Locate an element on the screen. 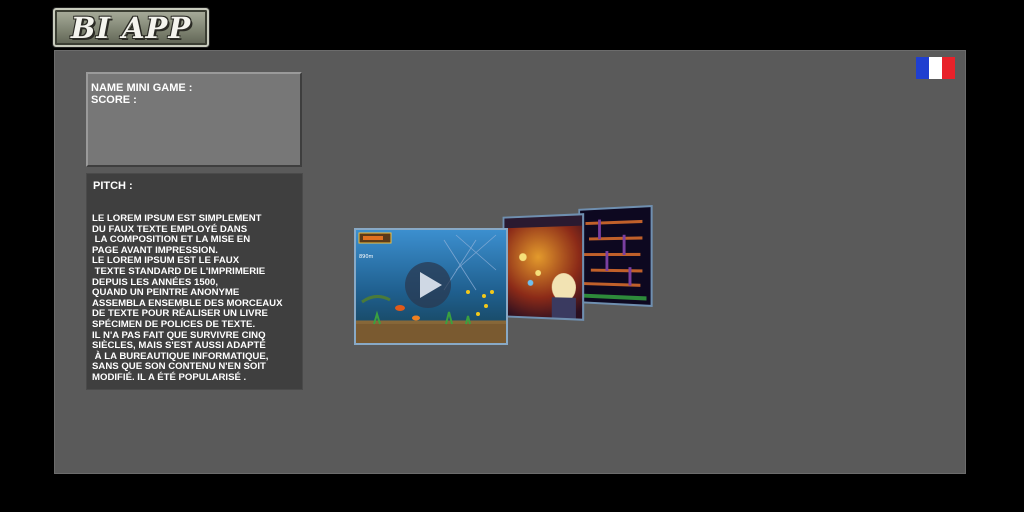 The image size is (1024, 512). app-logo: BI APP is located at coordinates (131, 27).